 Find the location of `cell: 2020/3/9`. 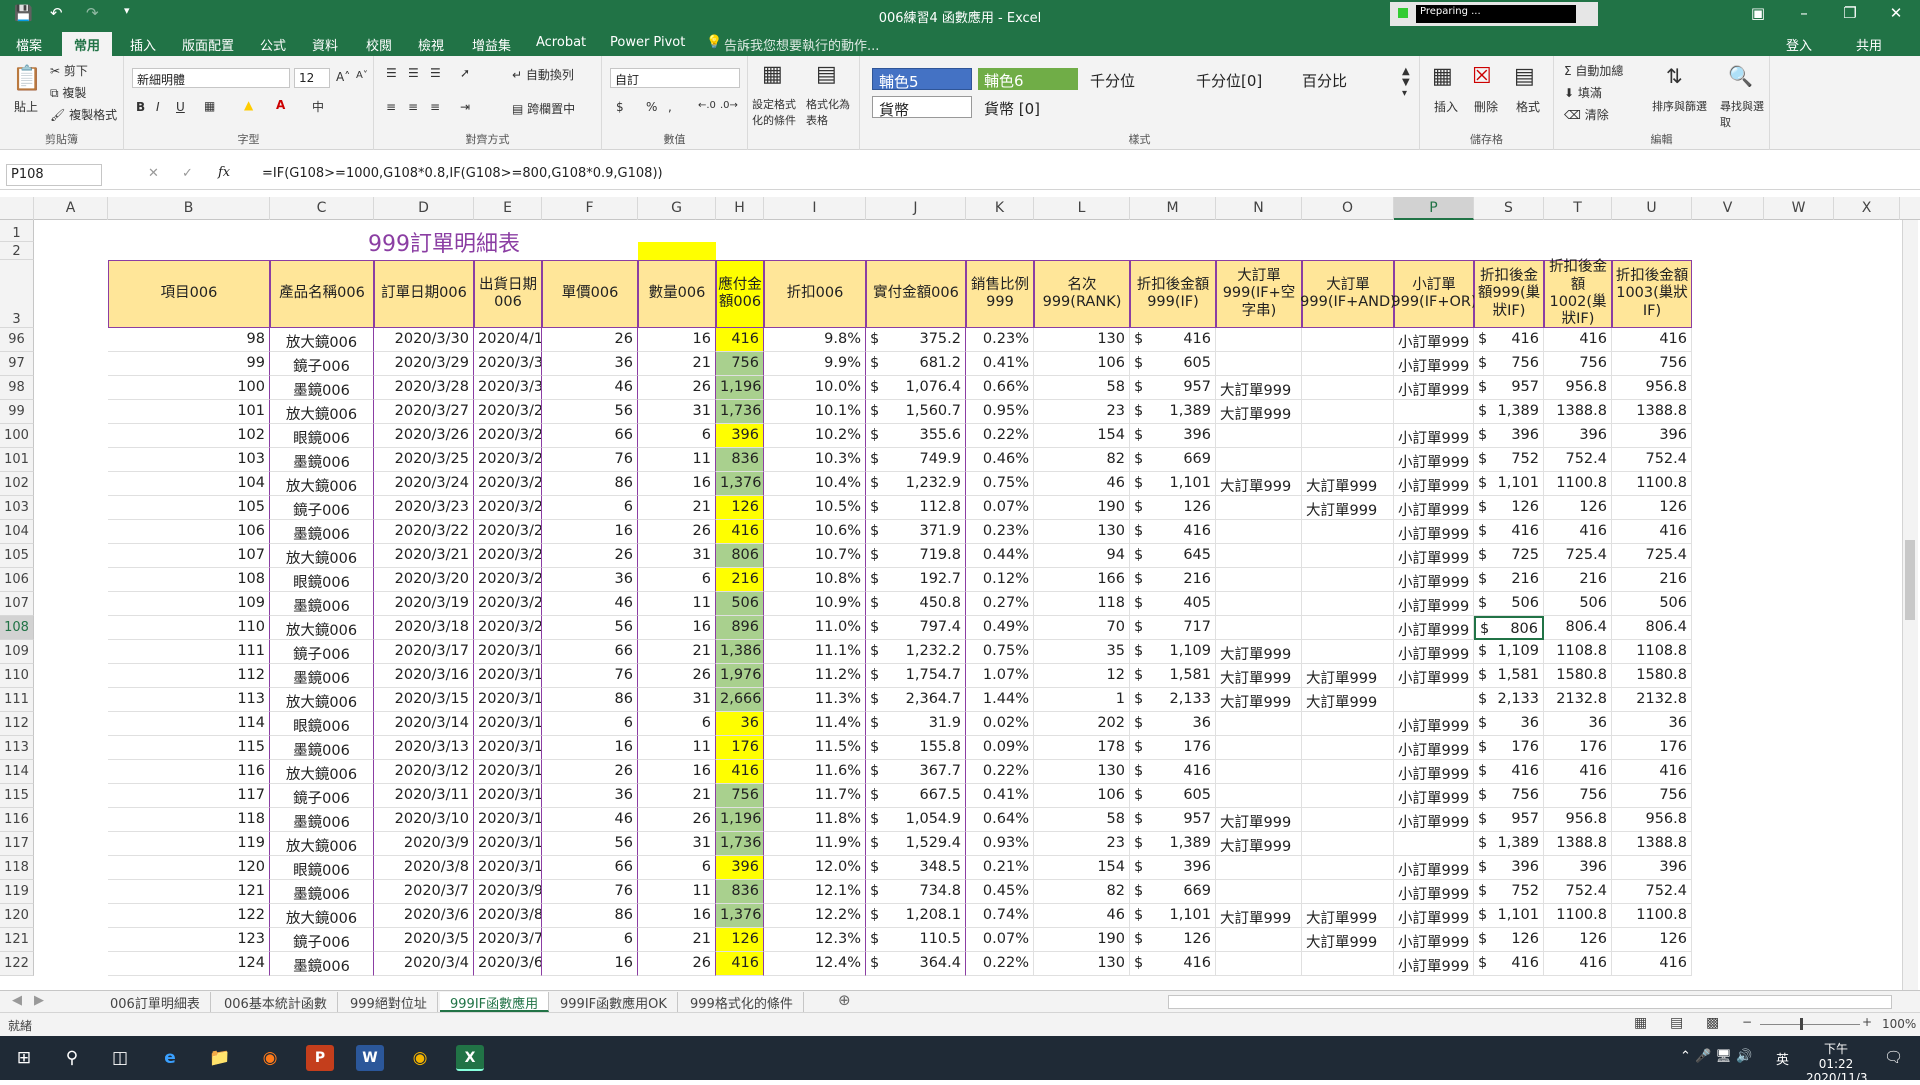

cell: 2020/3/9 is located at coordinates (508, 892).